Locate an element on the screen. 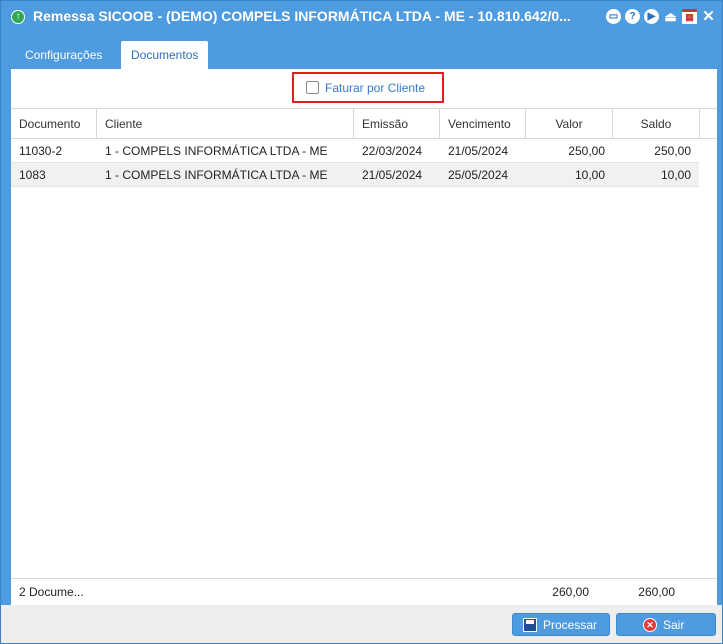 Image resolution: width=723 pixels, height=644 pixels. column-header-saldo: Saldo is located at coordinates (656, 123).